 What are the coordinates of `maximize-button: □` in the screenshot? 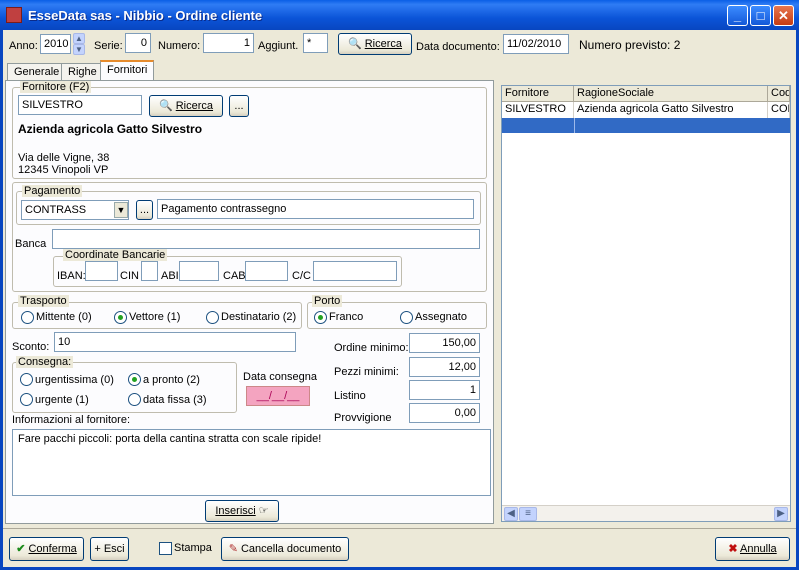 It's located at (760, 15).